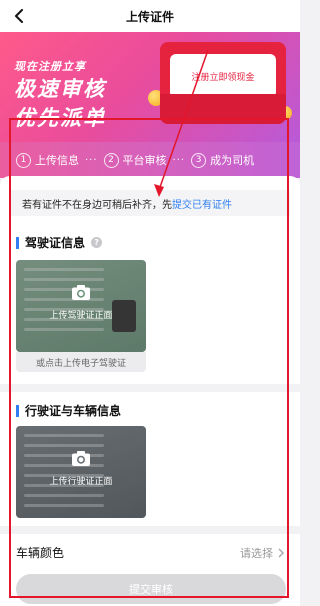 This screenshot has width=320, height=606. I want to click on red-envelope: 注册立即领现金, so click(223, 83).